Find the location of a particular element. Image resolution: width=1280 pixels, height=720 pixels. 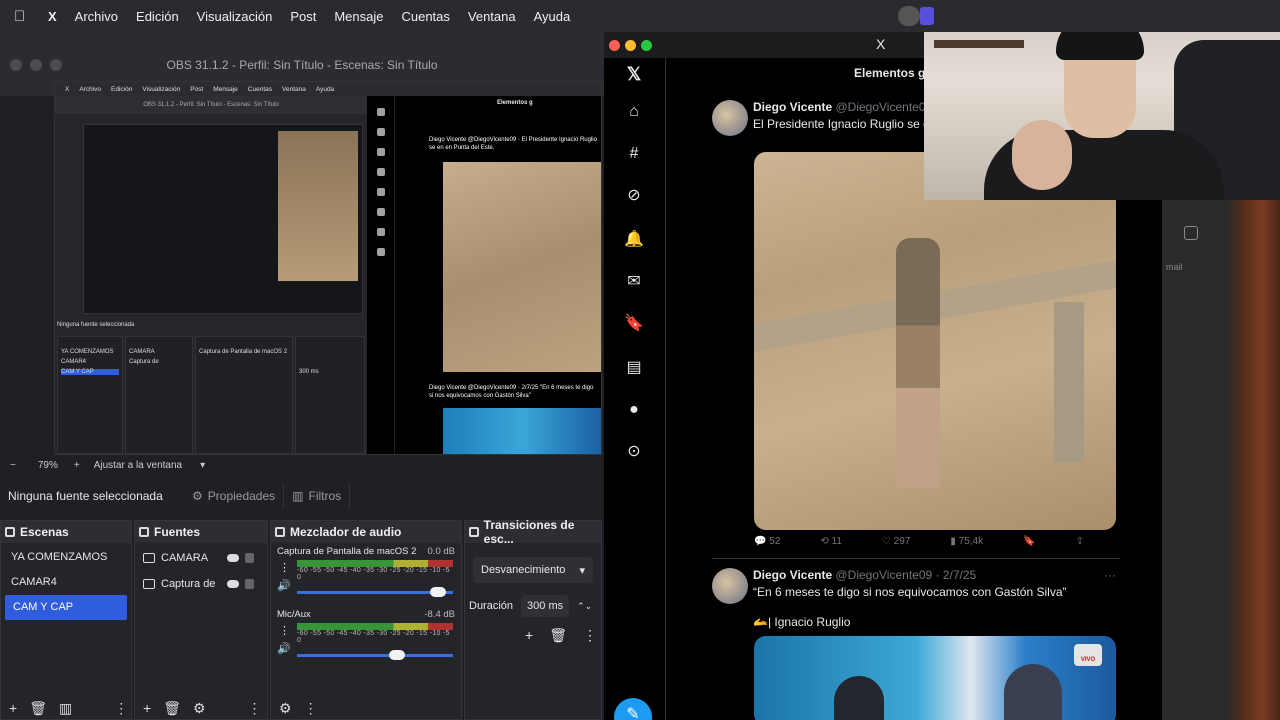

lists-icon: ▤ is located at coordinates (634, 368).